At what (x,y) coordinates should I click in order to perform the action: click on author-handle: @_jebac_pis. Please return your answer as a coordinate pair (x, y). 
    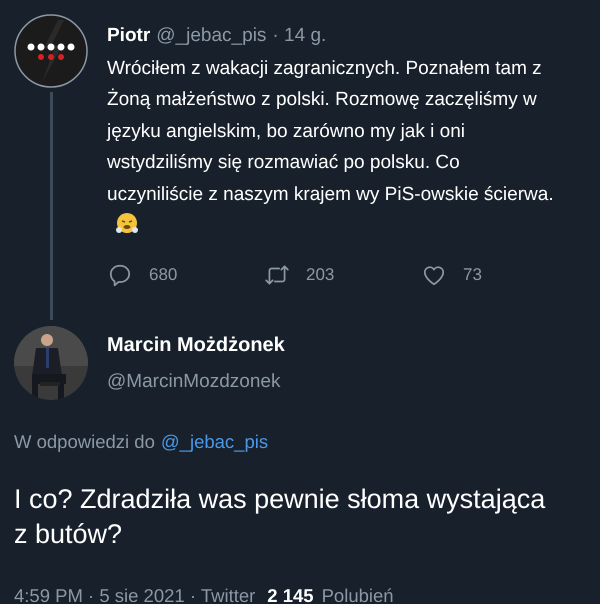
    Looking at the image, I should click on (211, 36).